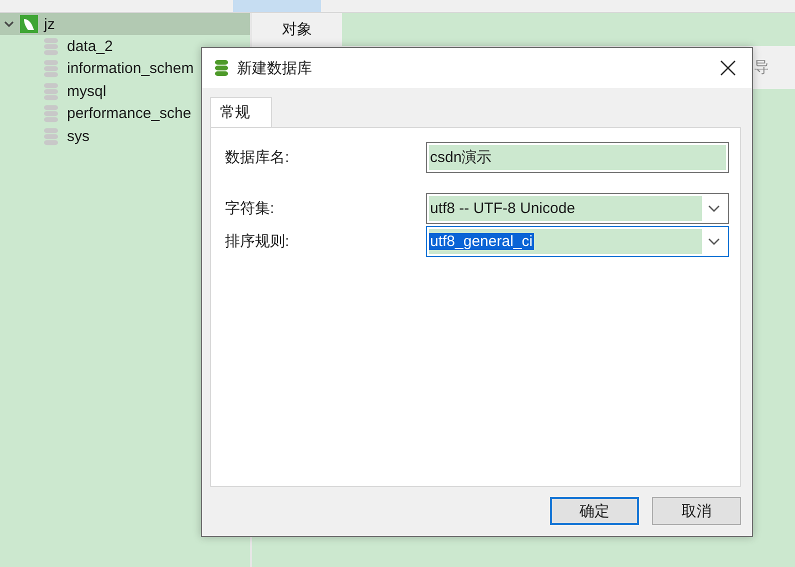 The height and width of the screenshot is (567, 795). What do you see at coordinates (696, 511) in the screenshot?
I see `cancel-button: 取消` at bounding box center [696, 511].